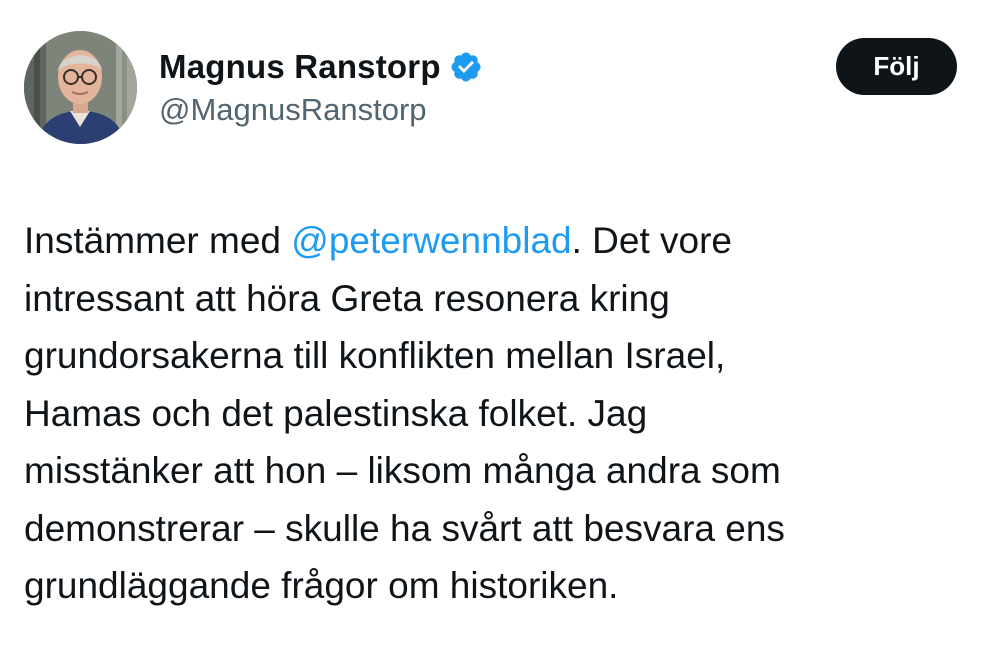  Describe the element at coordinates (336, 413) in the screenshot. I see `tweet-line-4: Hamas och det palestinska folket. Jag` at that location.